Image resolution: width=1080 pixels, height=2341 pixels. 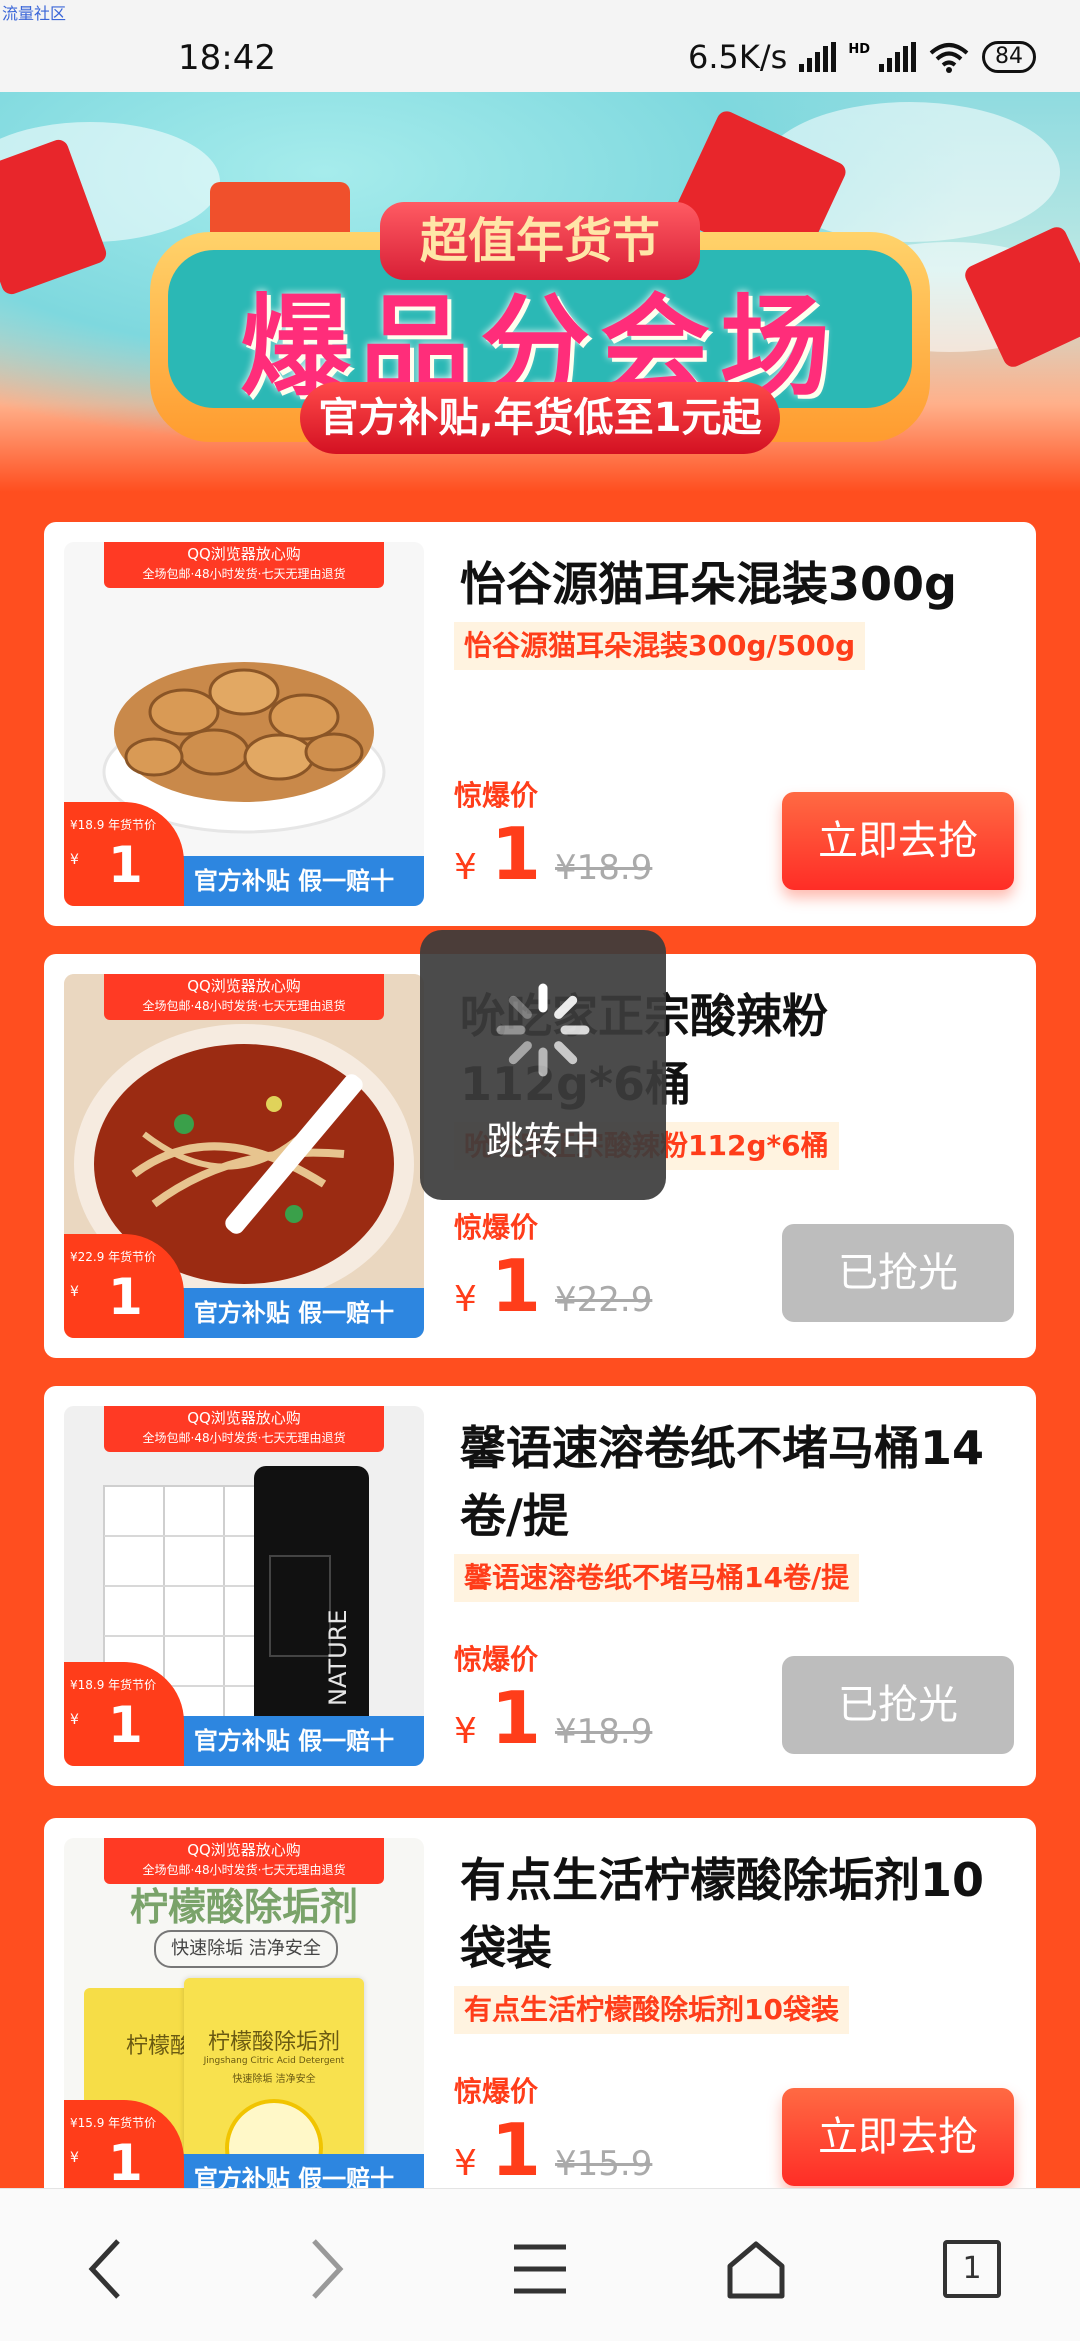 I want to click on tabs-button: 1, so click(x=972, y=2269).